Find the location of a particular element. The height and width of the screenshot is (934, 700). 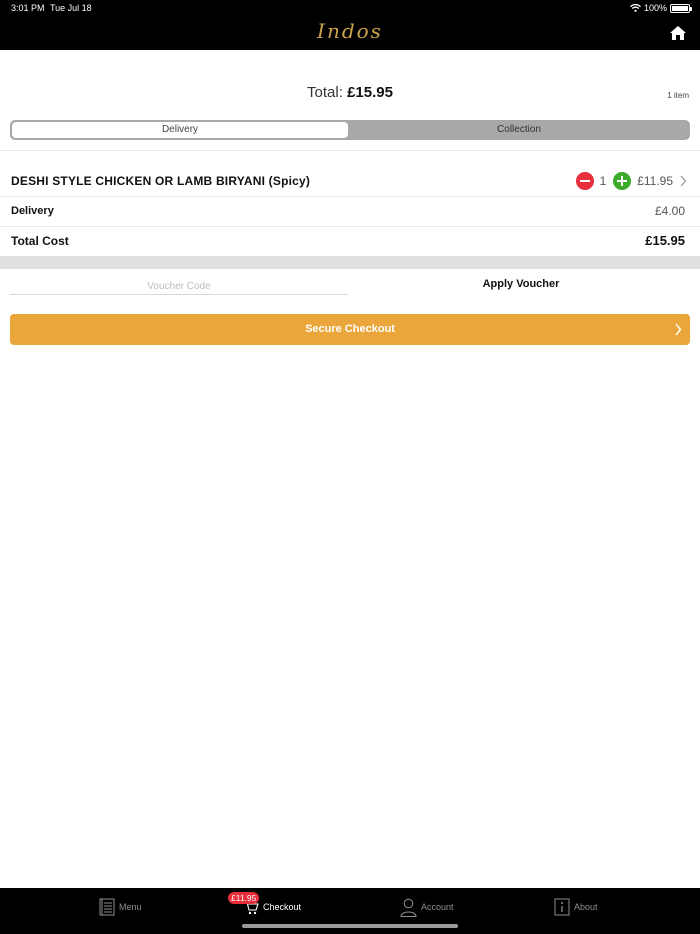

item-count: 1 item is located at coordinates (678, 95).